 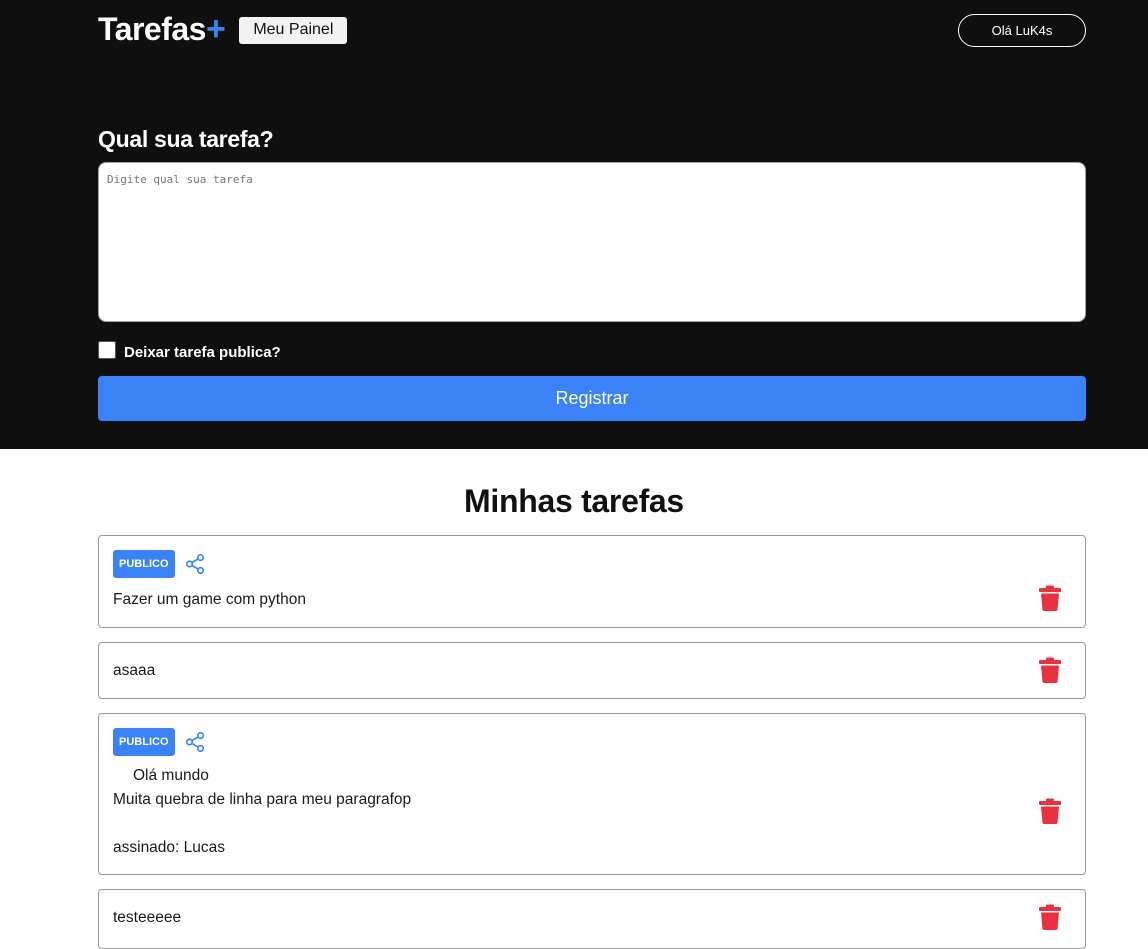 I want to click on form-title: Qual sua tarefa?, so click(x=186, y=139).